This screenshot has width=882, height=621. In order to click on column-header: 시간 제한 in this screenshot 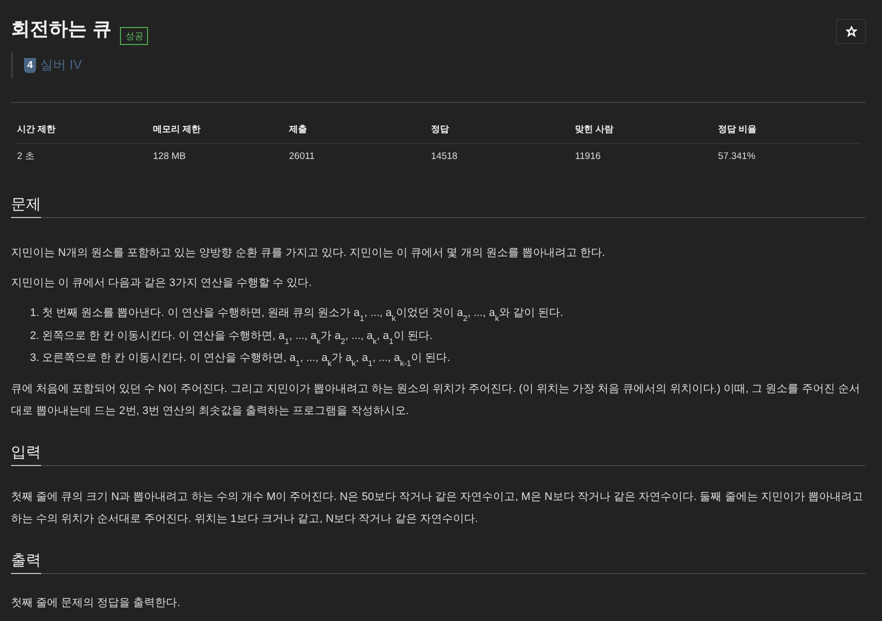, I will do `click(37, 129)`.